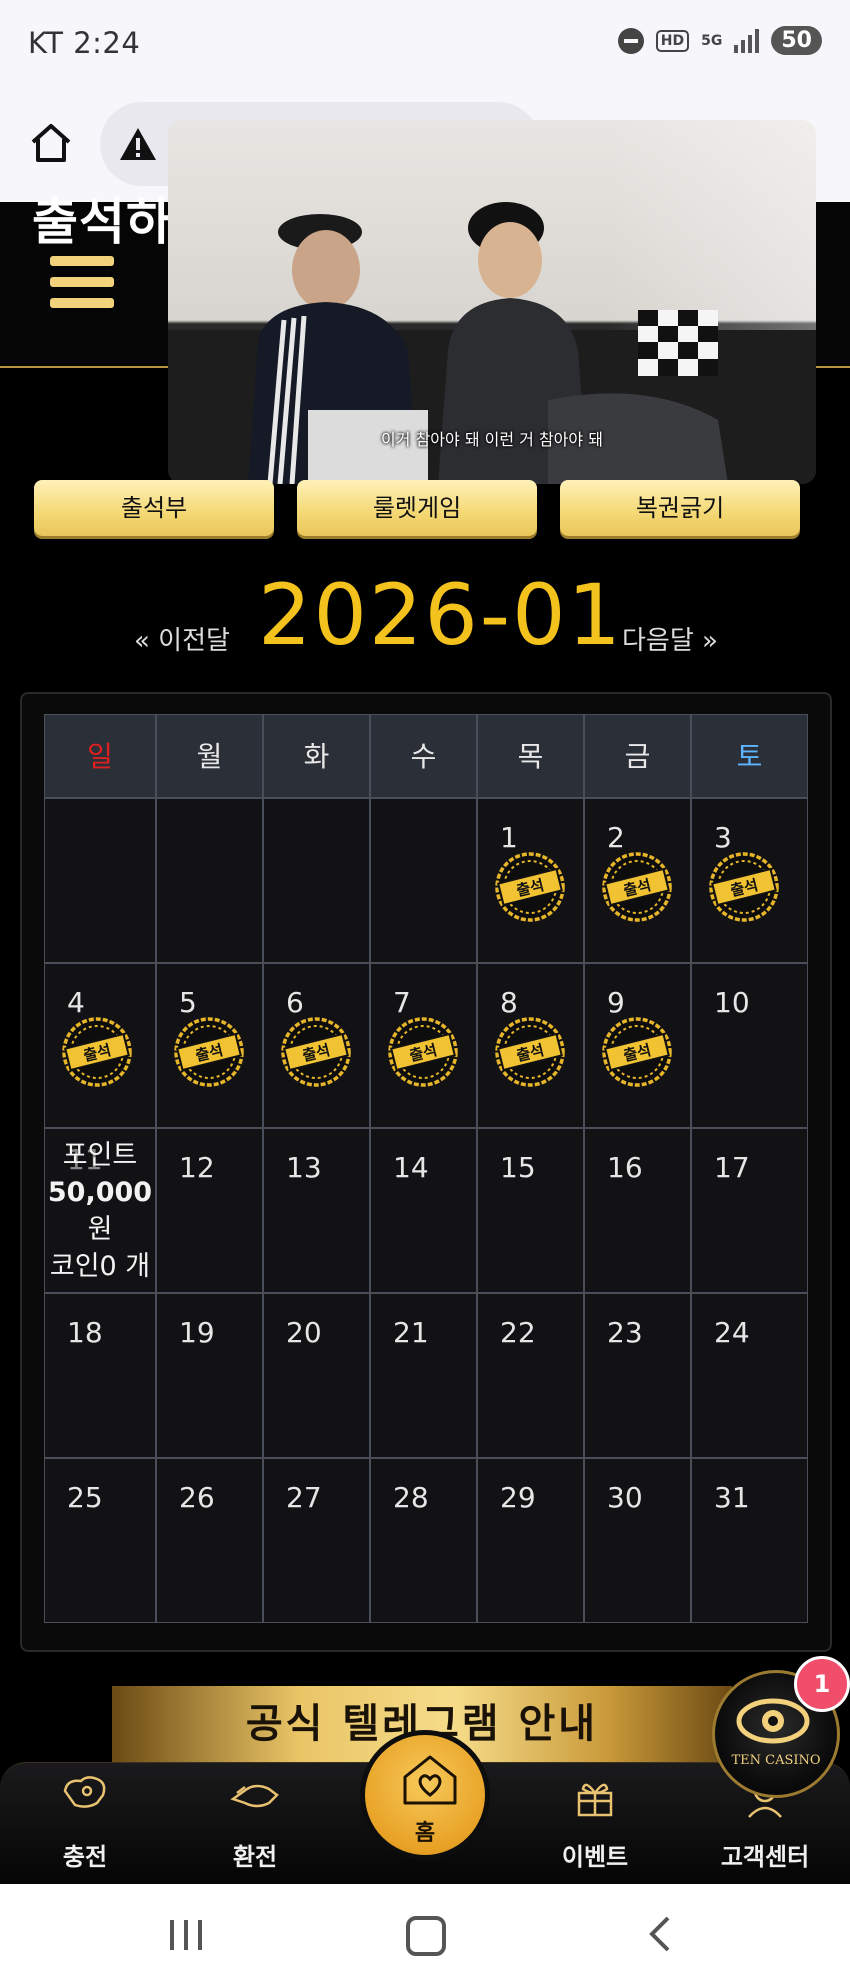 This screenshot has width=850, height=1983. I want to click on menu-icon, so click(82, 283).